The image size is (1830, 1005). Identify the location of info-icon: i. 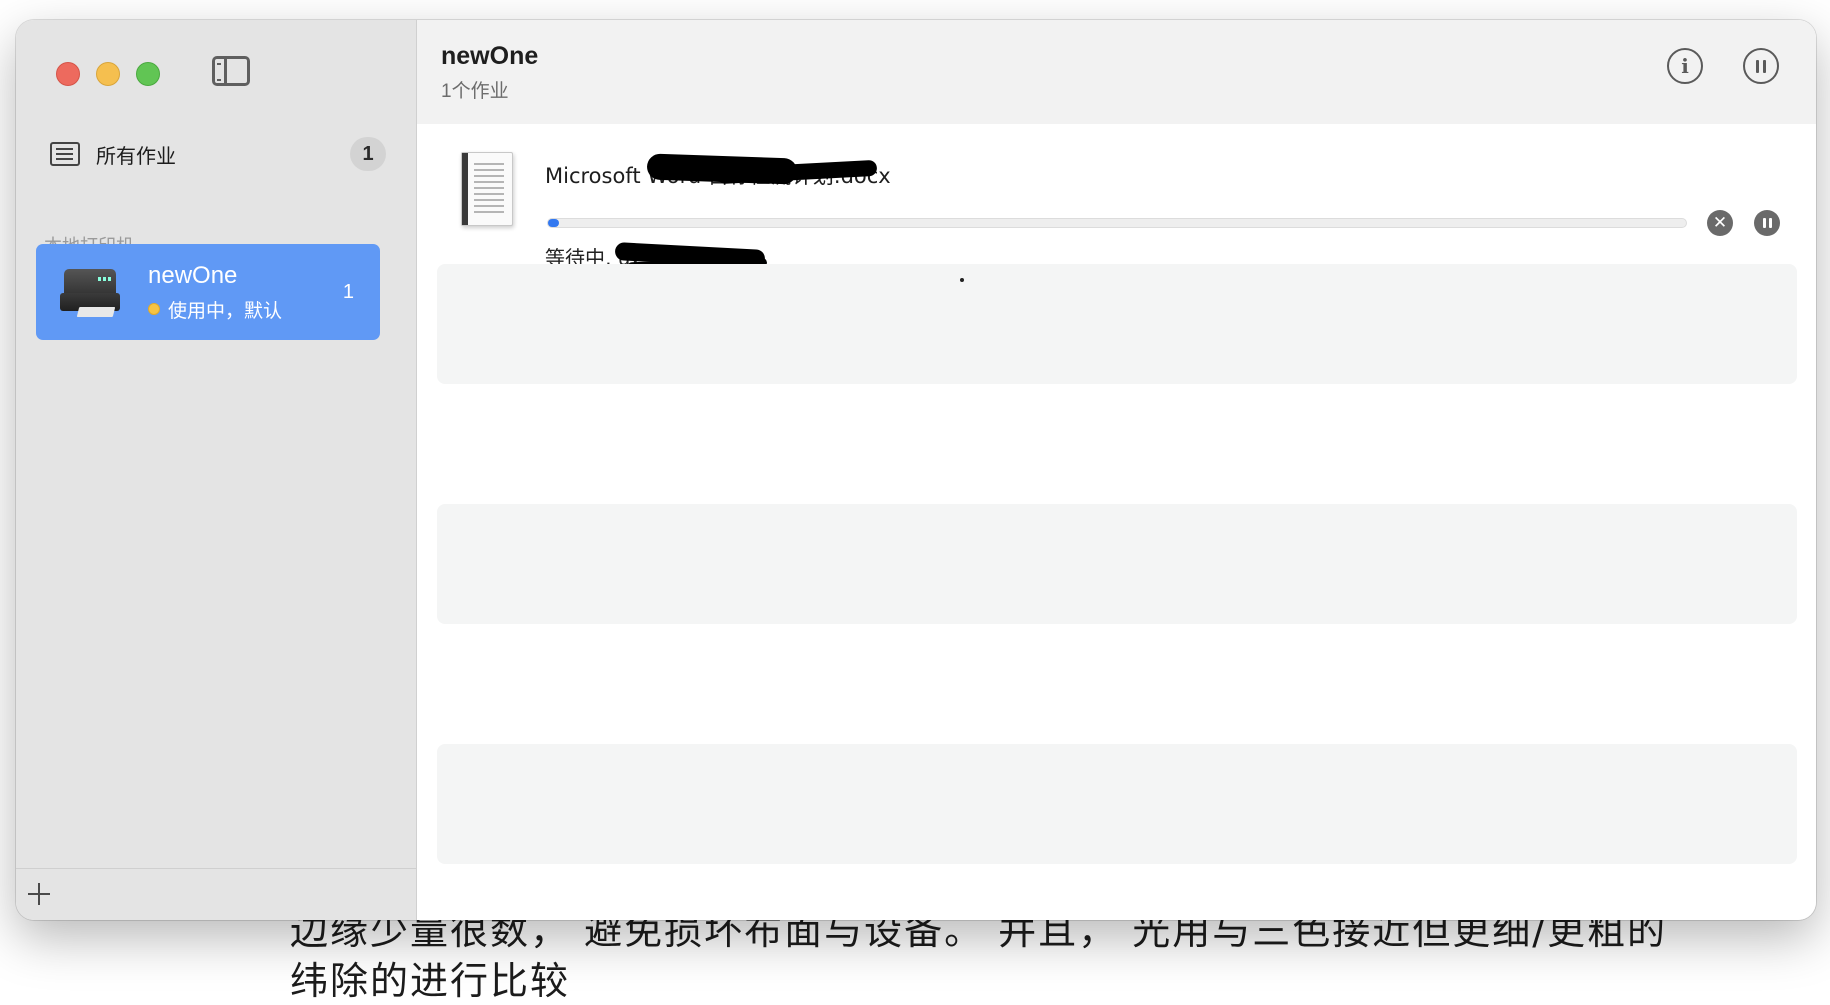
(1685, 66).